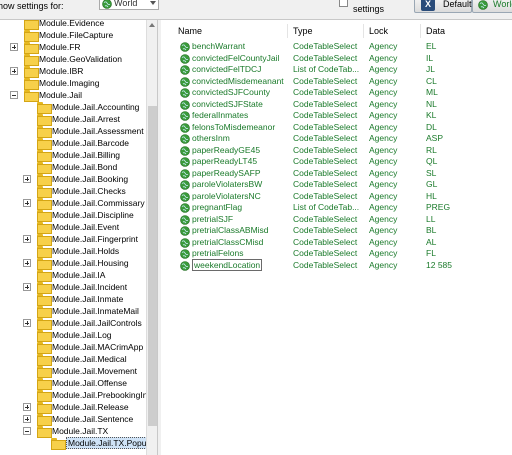  I want to click on column-header-type: Type, so click(326, 31).